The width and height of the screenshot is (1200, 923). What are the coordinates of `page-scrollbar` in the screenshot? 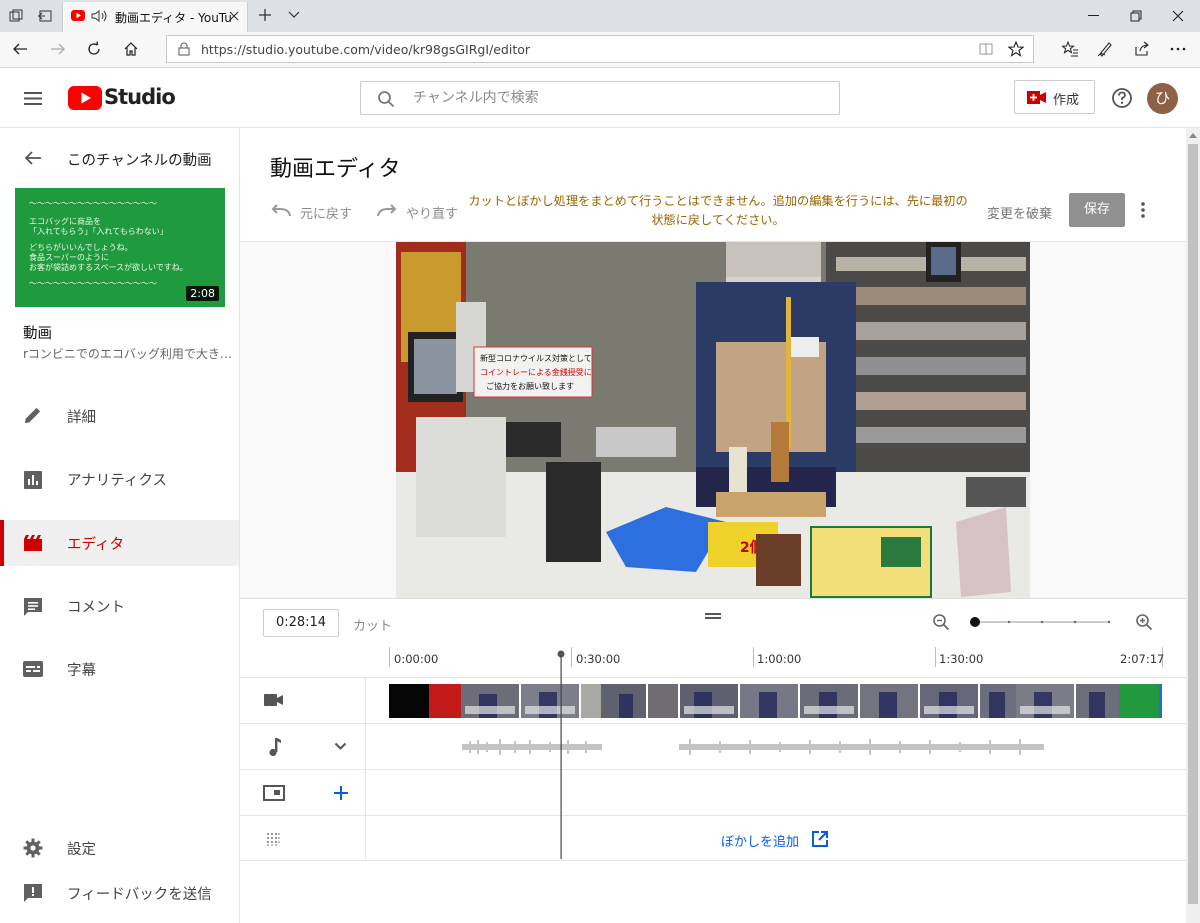 It's located at (1193, 525).